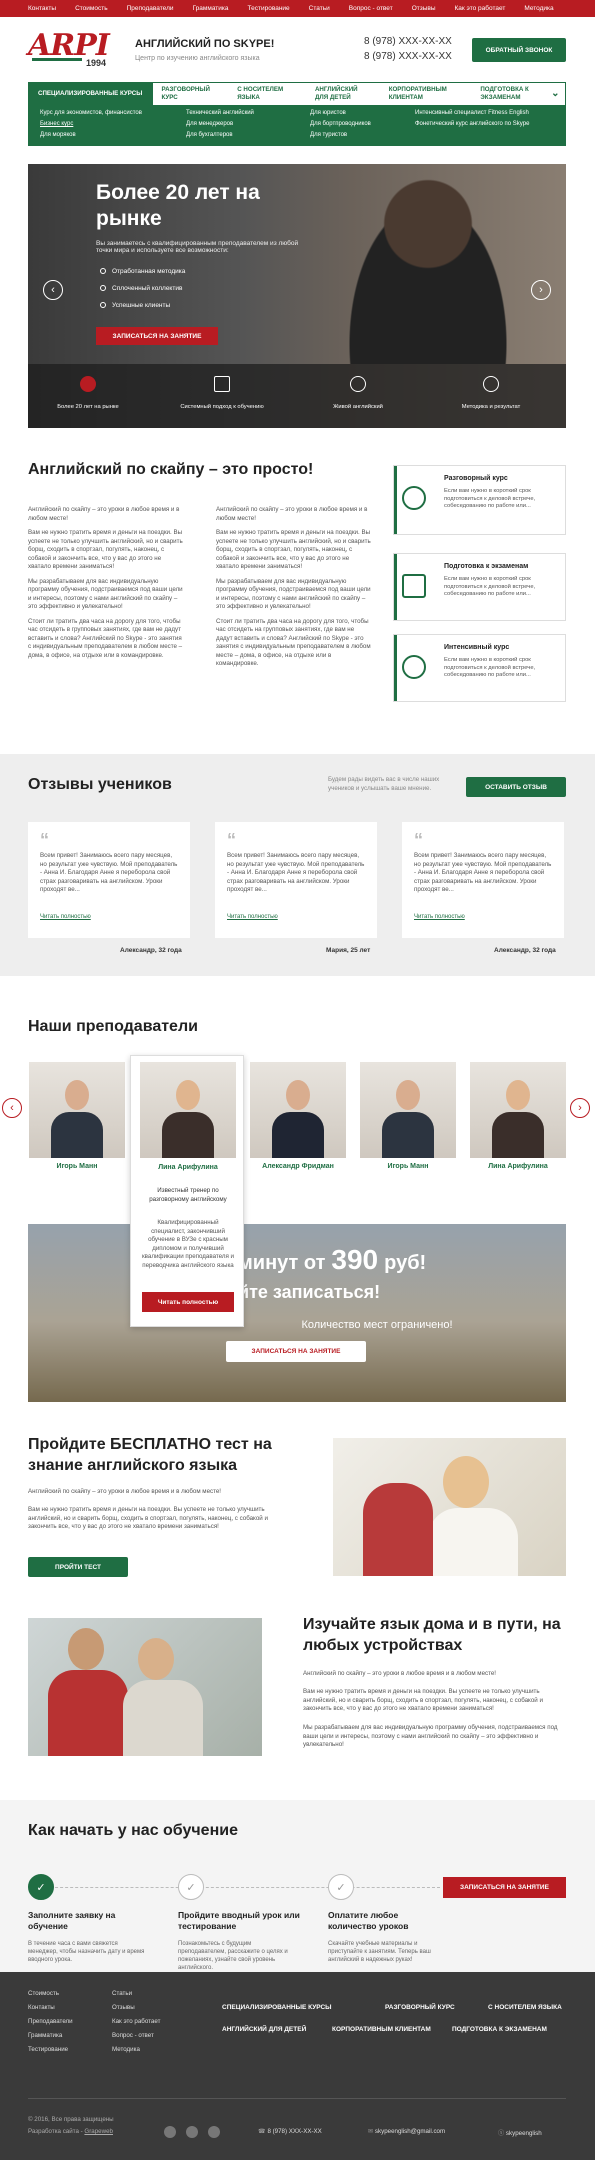  What do you see at coordinates (408, 56) in the screenshot?
I see `phone-2: 8 (978) XXX-XX-XX` at bounding box center [408, 56].